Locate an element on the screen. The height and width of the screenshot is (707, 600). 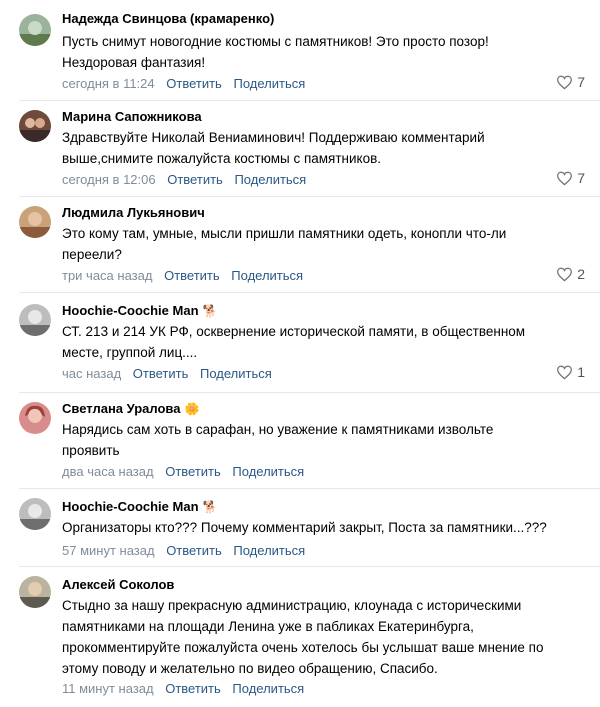
timestamp: 57 минут назад is located at coordinates (108, 550).